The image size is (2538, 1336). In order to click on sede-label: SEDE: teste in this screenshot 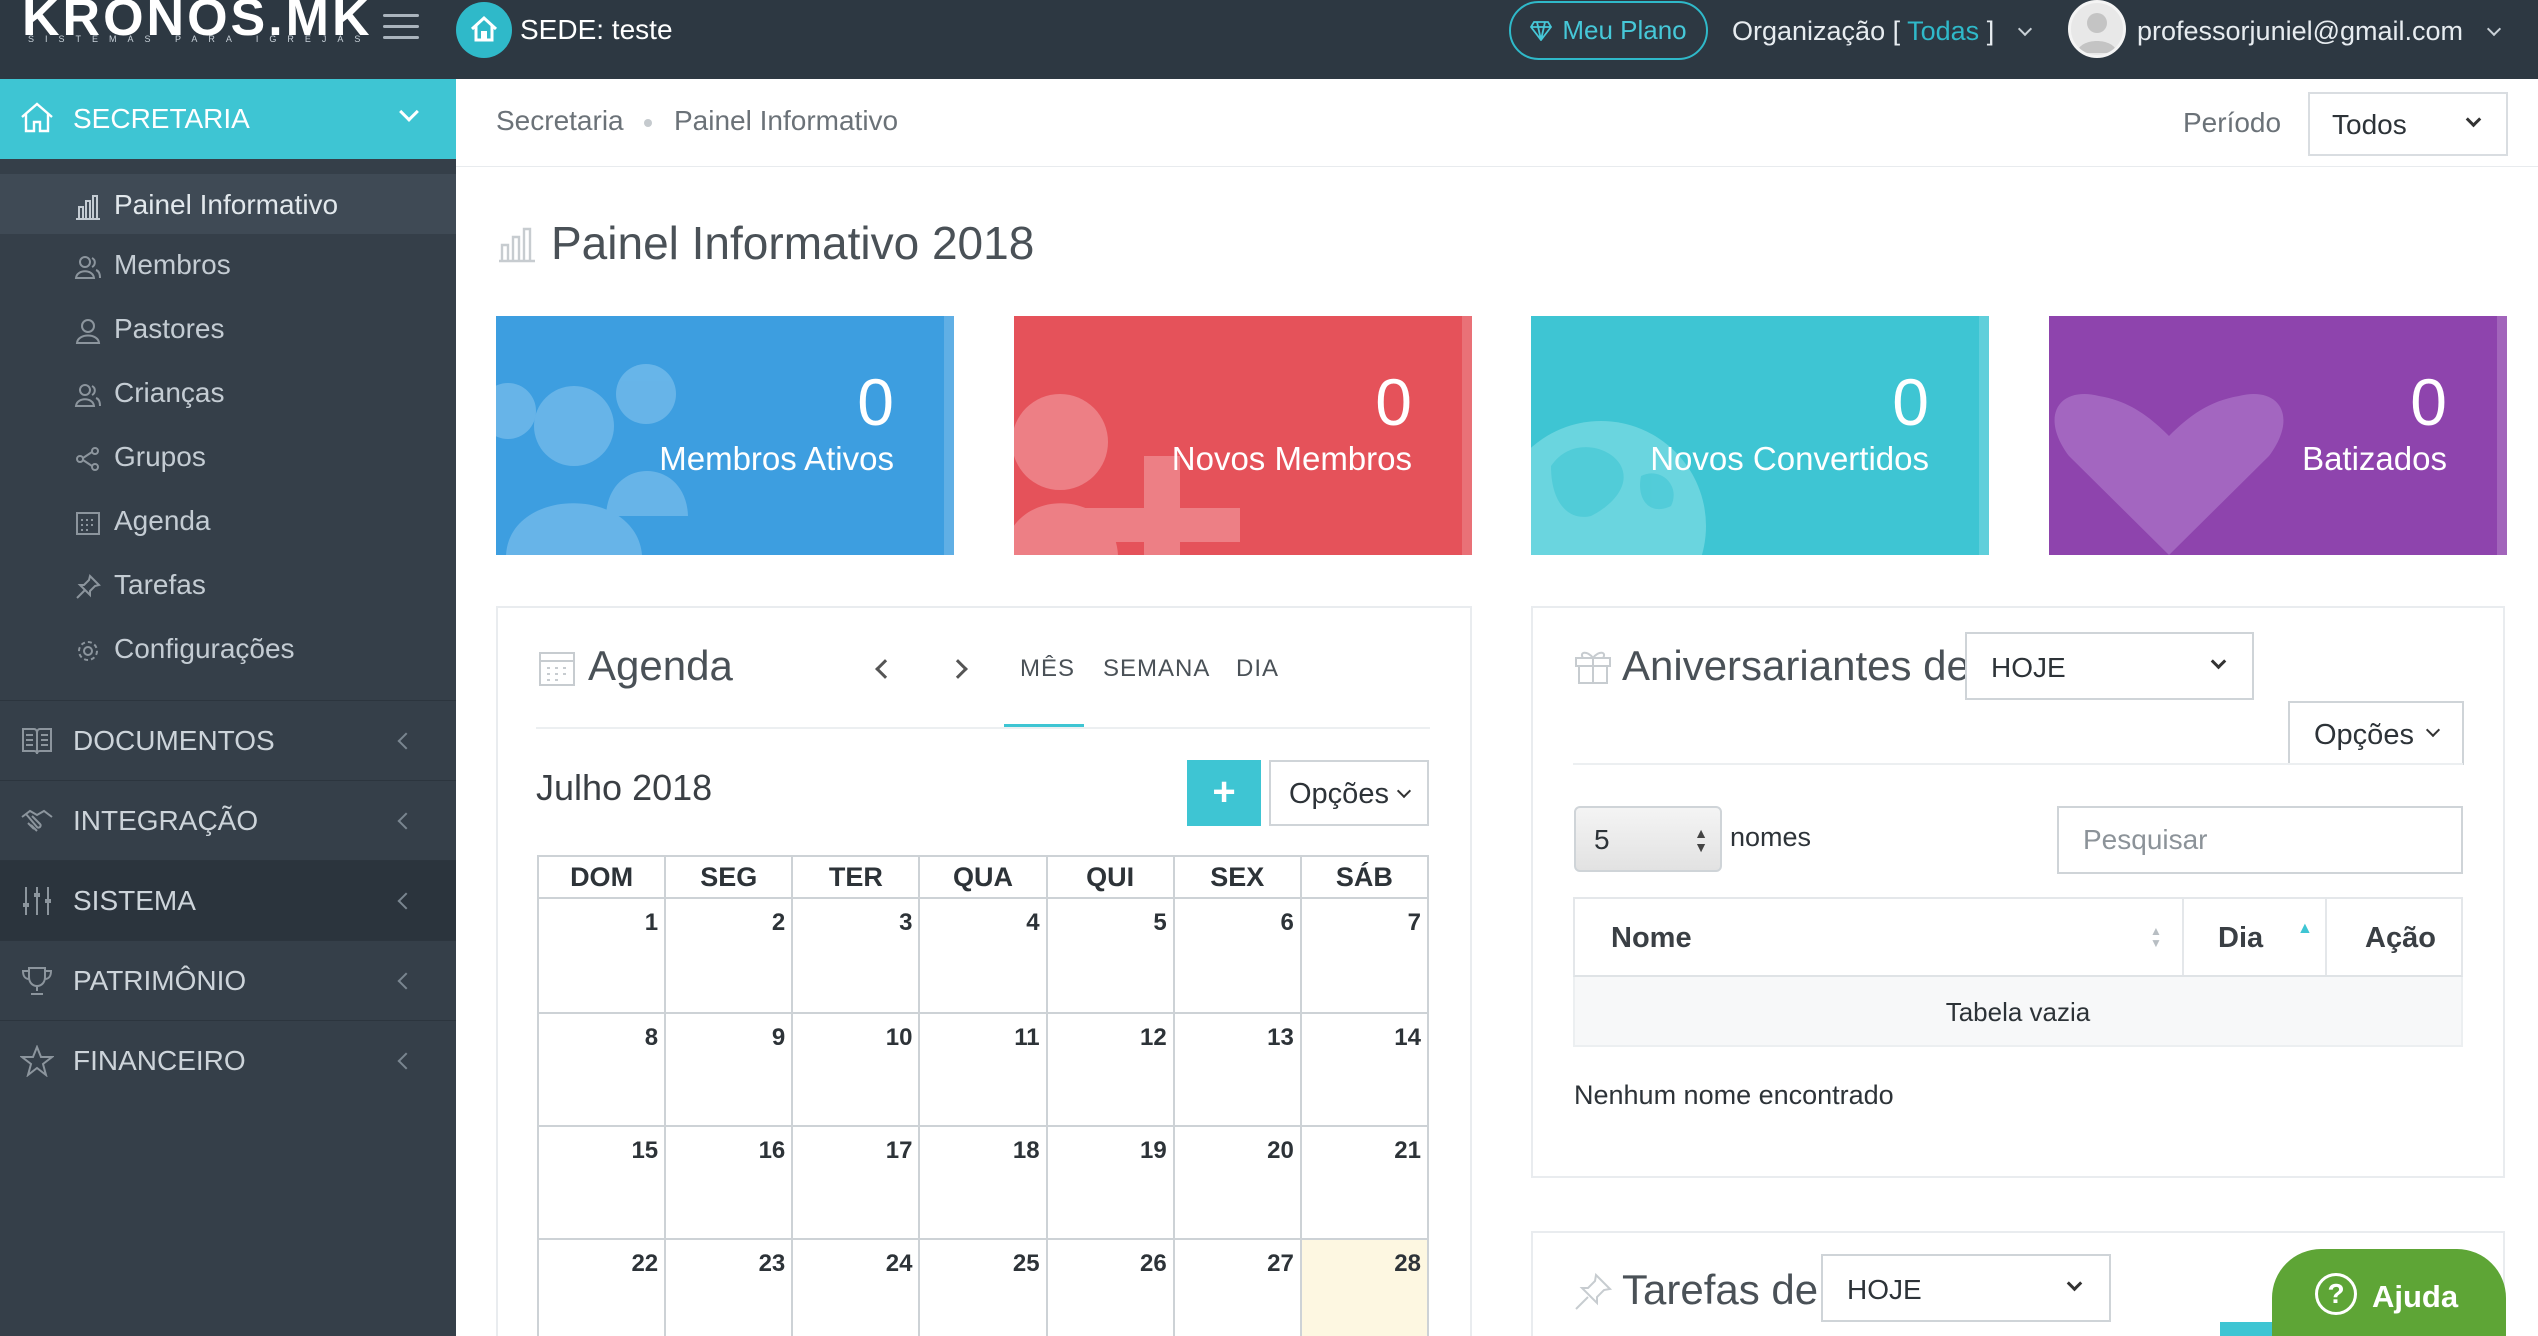, I will do `click(596, 30)`.